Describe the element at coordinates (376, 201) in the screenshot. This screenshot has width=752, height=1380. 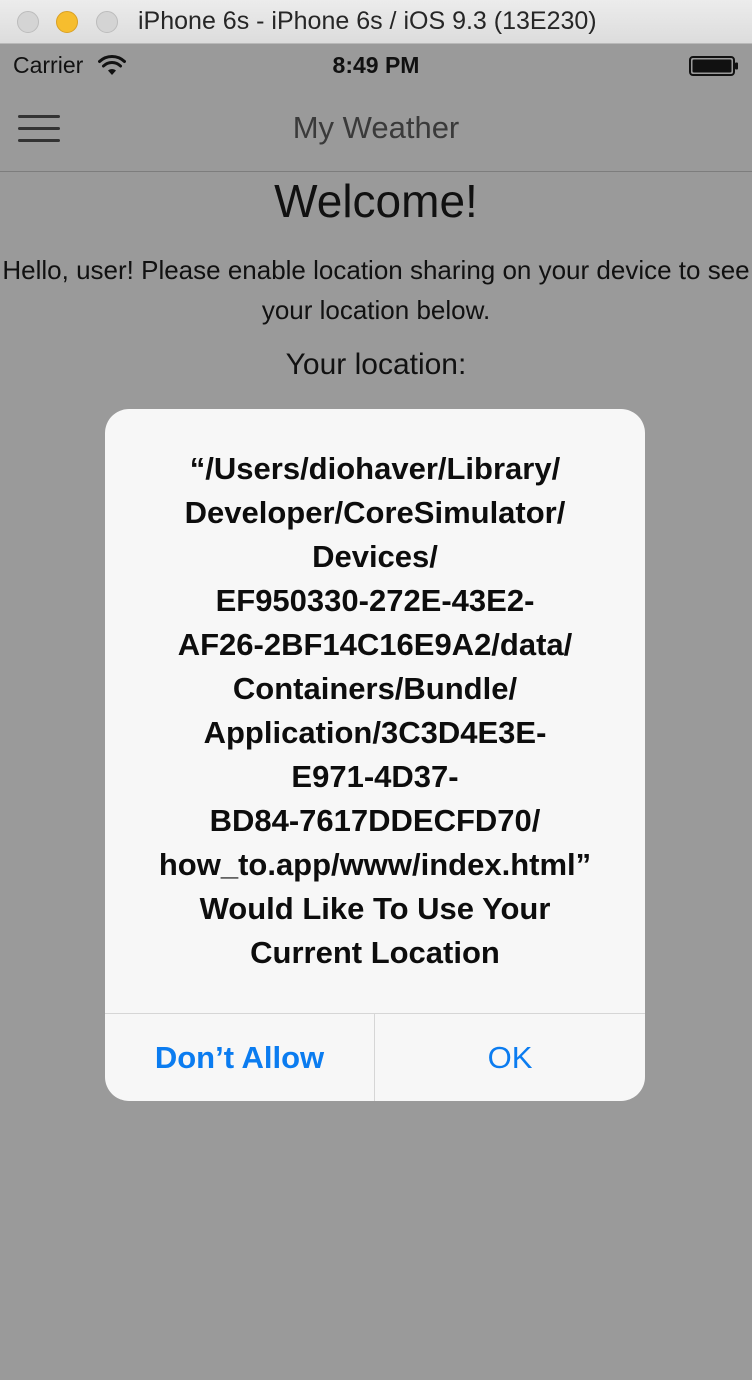
I see `welcome-heading: Welcome!` at that location.